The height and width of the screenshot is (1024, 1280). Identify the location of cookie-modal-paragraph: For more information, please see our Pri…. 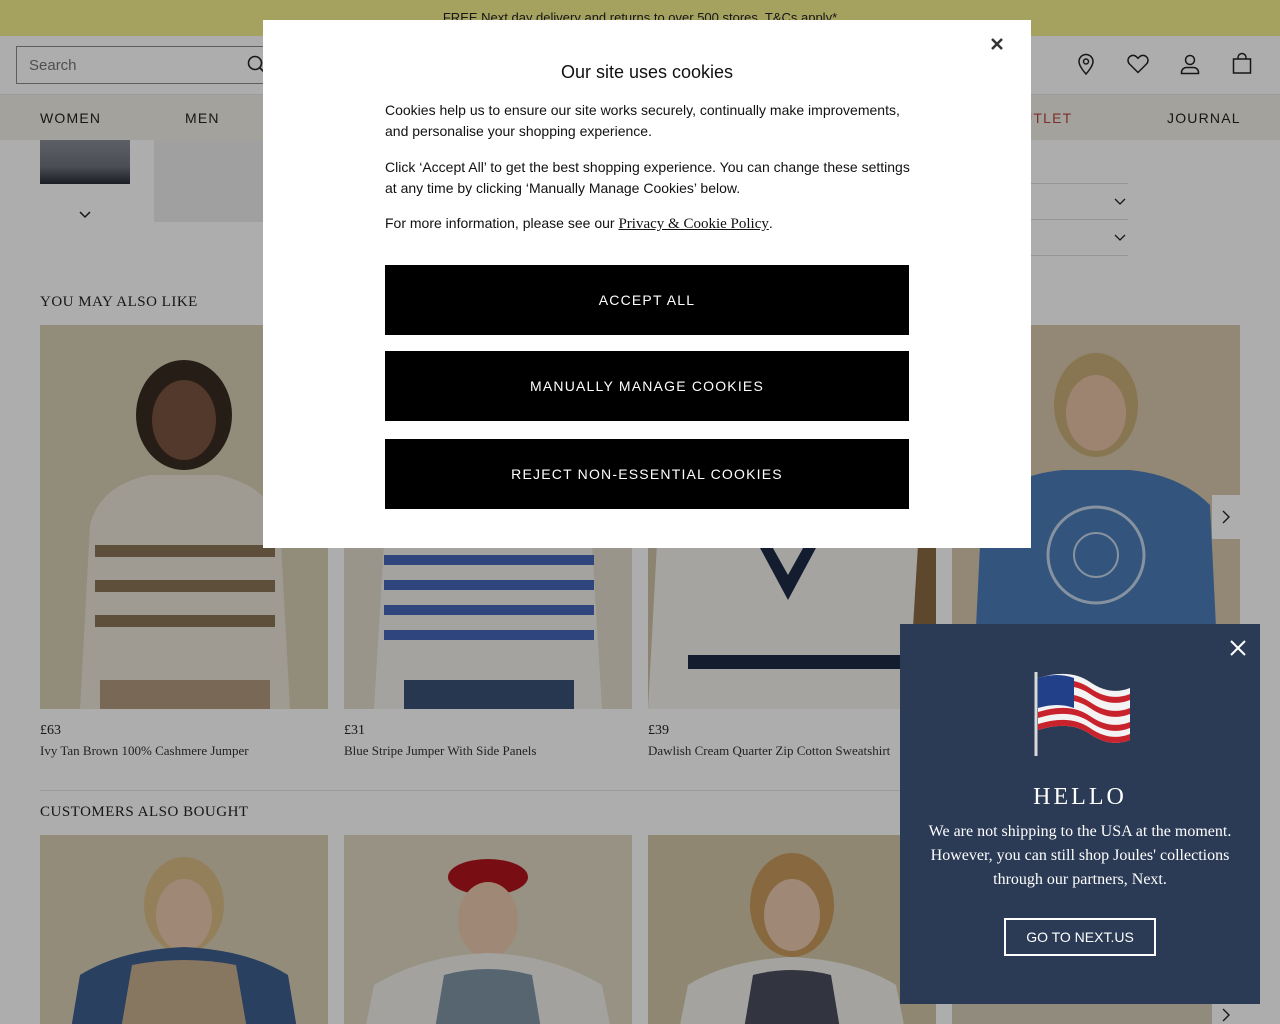
(650, 224).